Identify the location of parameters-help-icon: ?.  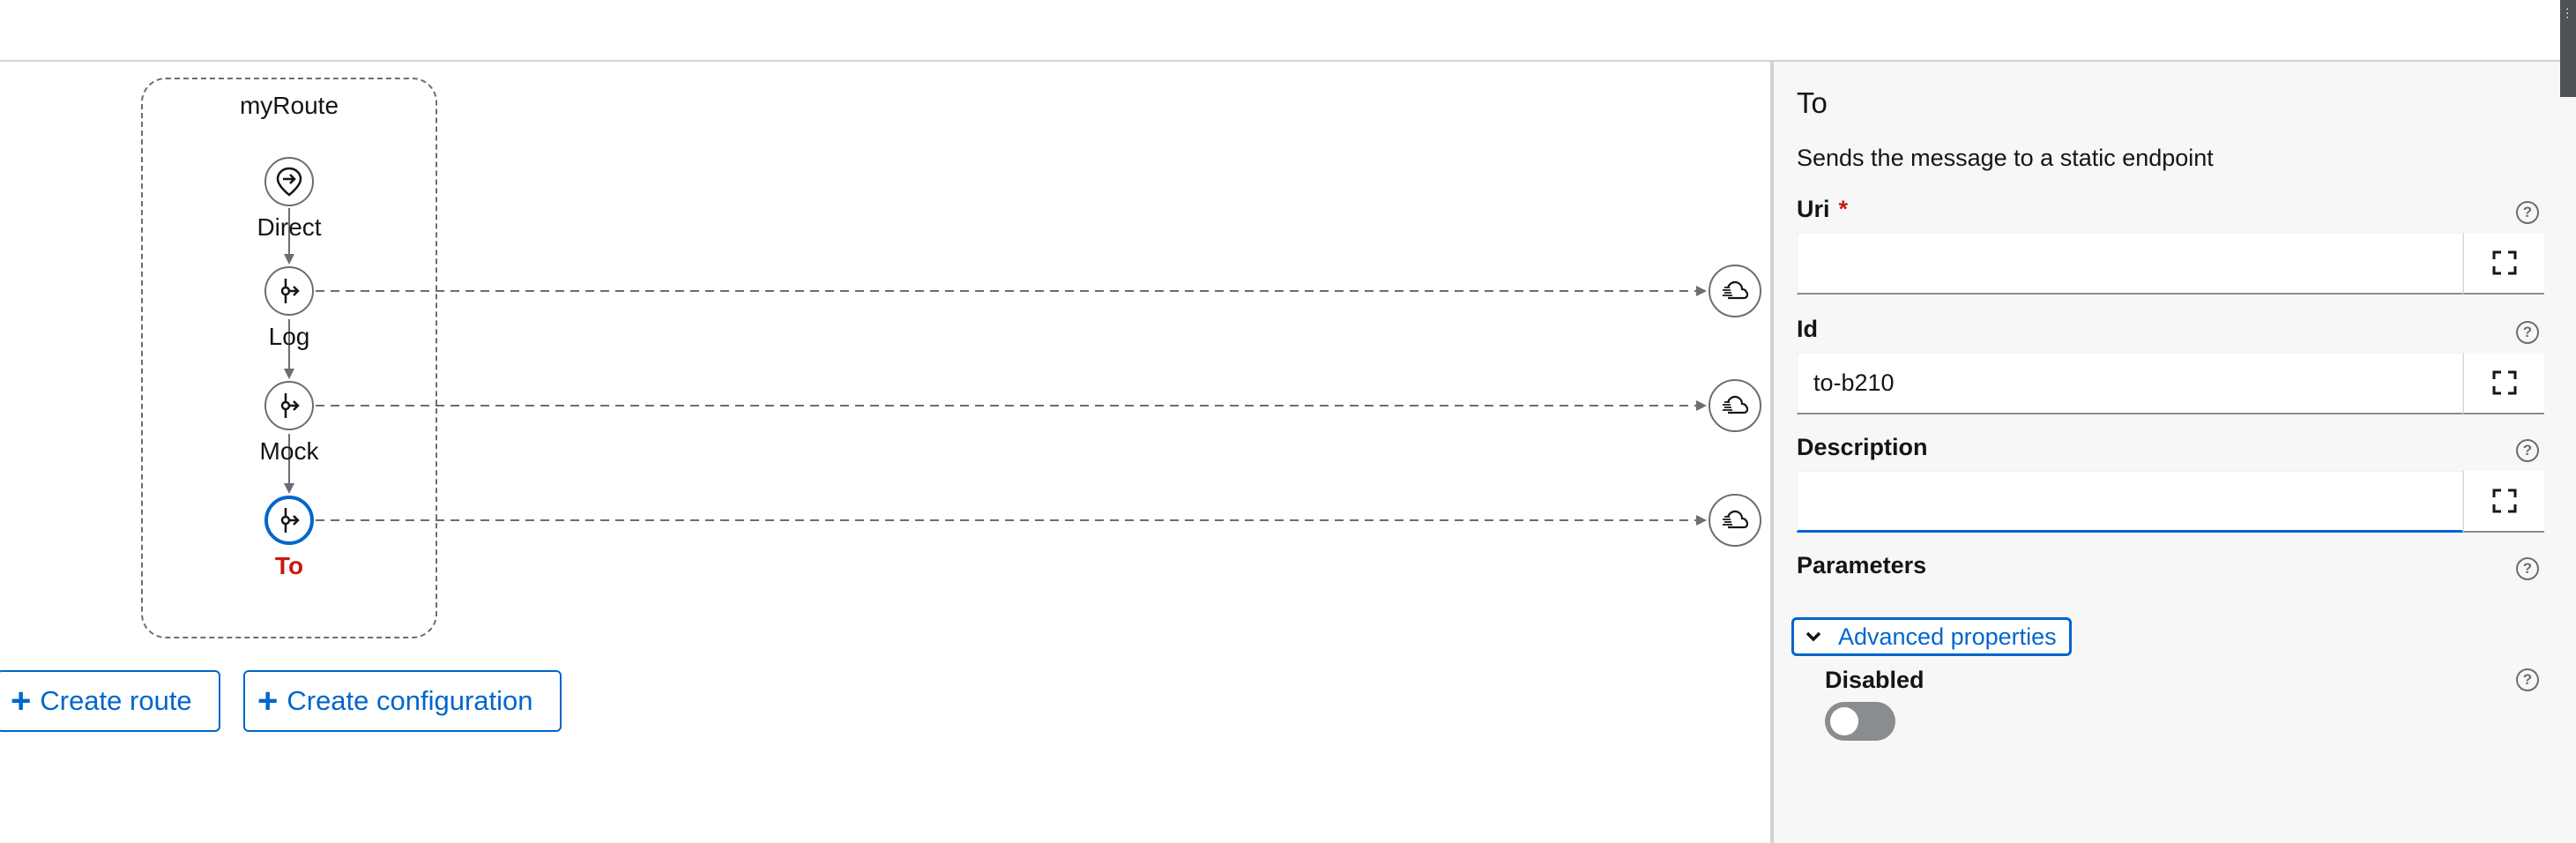
(2528, 568).